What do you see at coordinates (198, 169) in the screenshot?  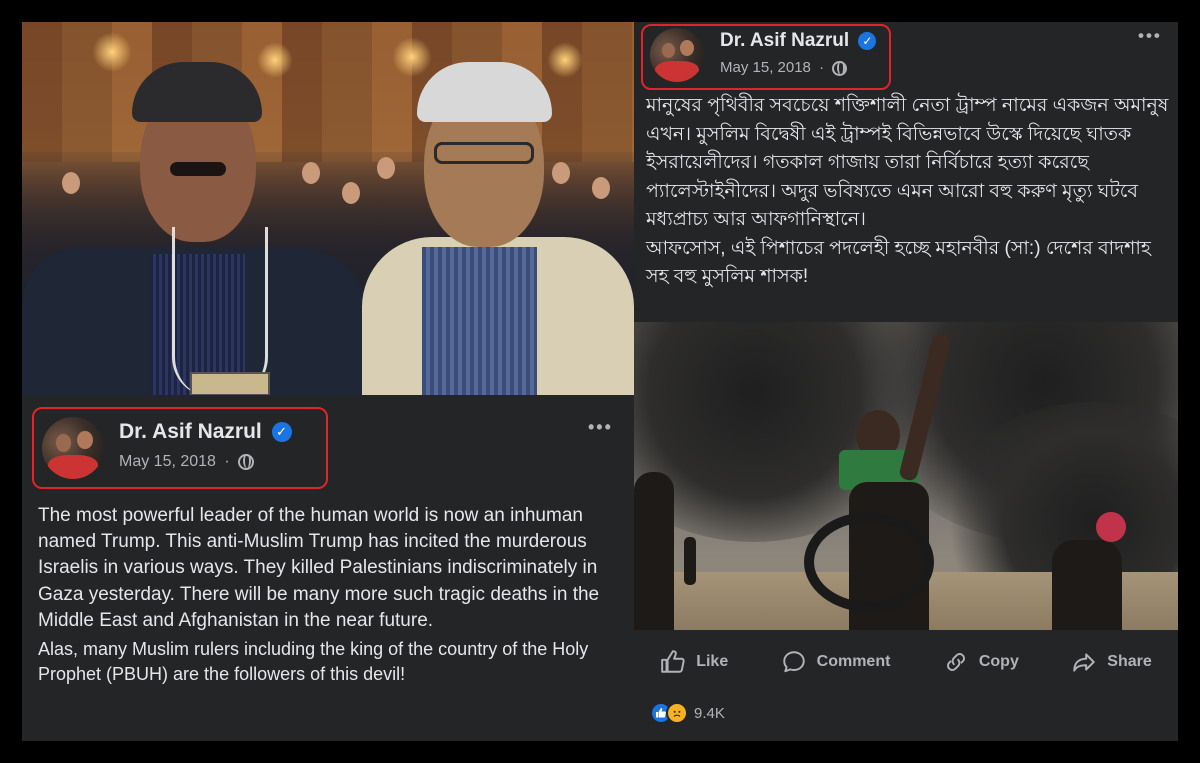 I see `photo-mustache` at bounding box center [198, 169].